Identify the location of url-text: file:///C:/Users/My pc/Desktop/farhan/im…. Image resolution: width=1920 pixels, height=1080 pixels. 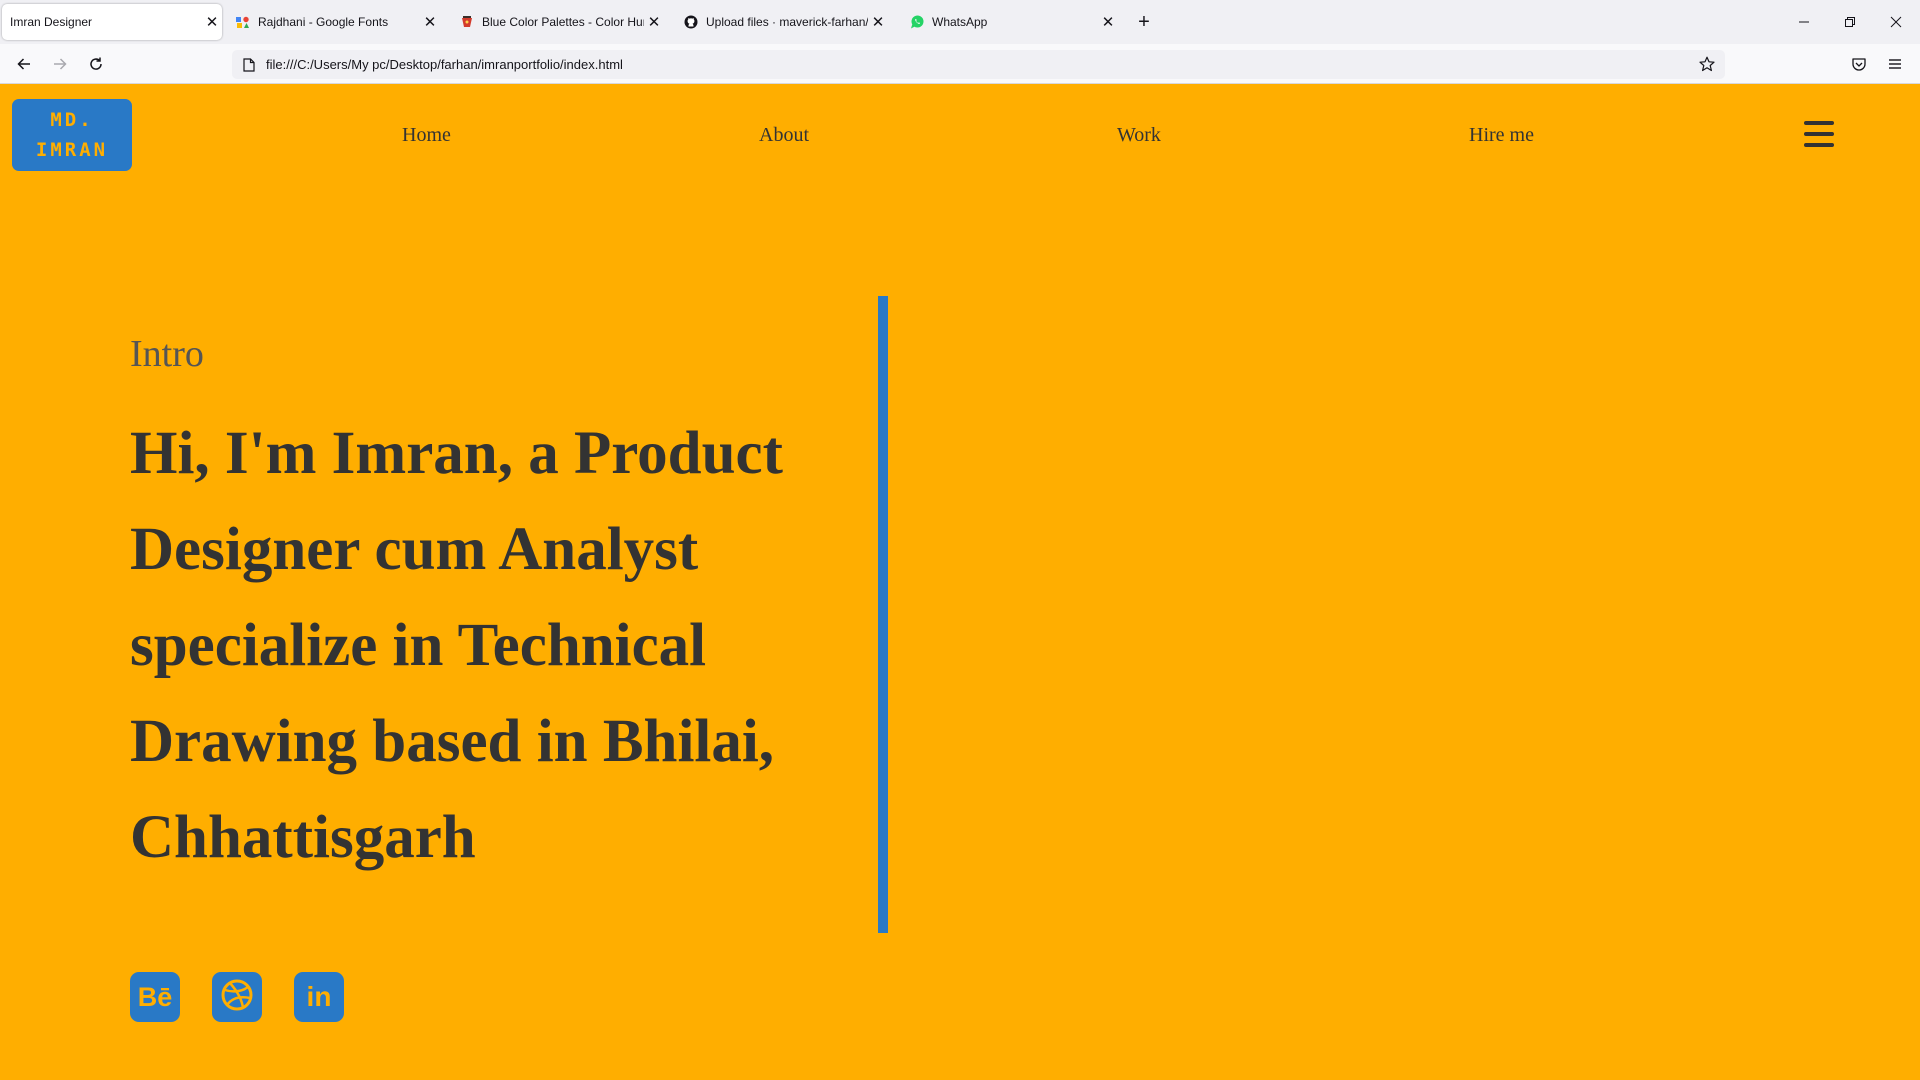
(444, 64).